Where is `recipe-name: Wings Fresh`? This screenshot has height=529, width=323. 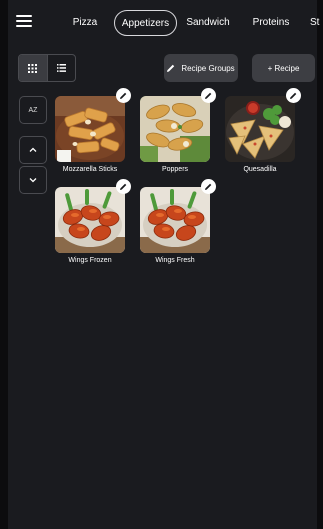 recipe-name: Wings Fresh is located at coordinates (175, 260).